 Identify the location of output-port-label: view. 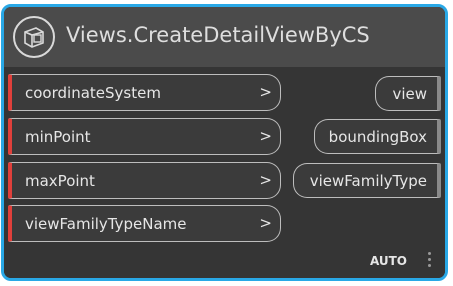
(409, 94).